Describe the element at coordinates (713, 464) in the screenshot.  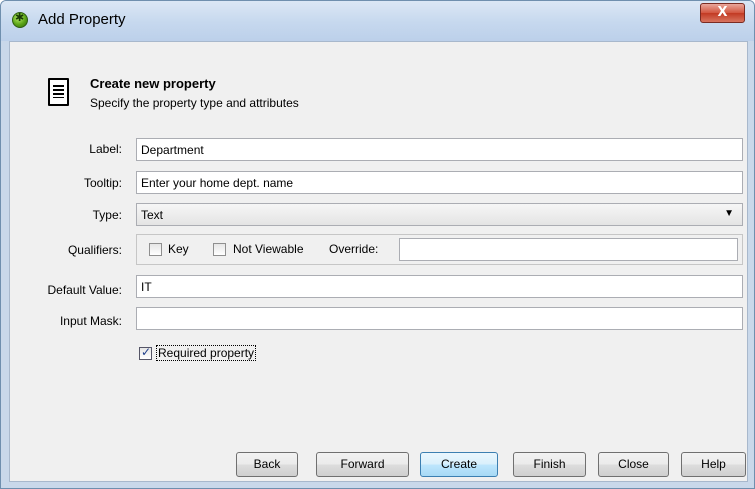
I see `help-button: Help` at that location.